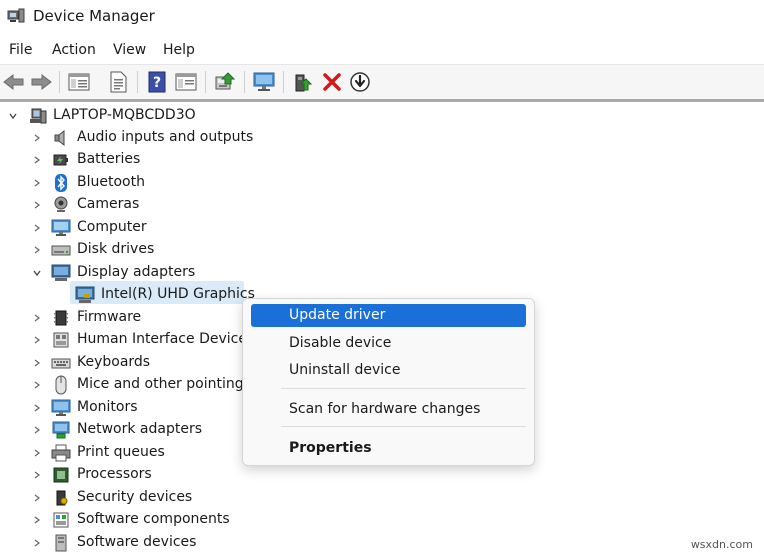 Image resolution: width=764 pixels, height=556 pixels. Describe the element at coordinates (137, 542) in the screenshot. I see `tree-item-label: Software devices` at that location.